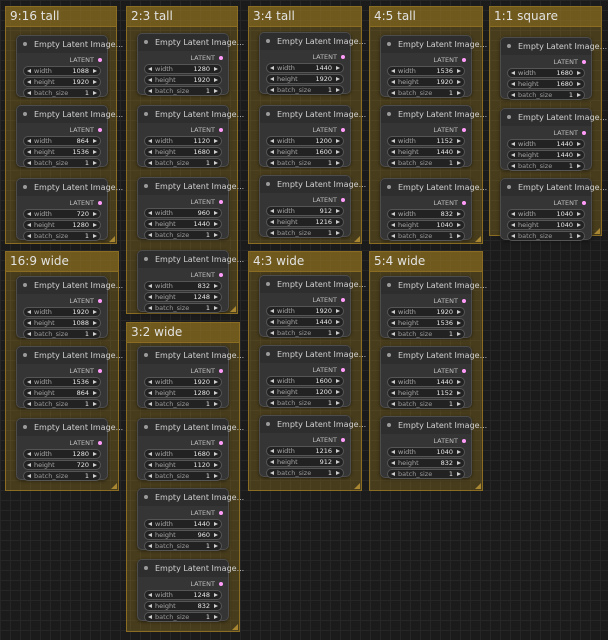 Image resolution: width=608 pixels, height=640 pixels. Describe the element at coordinates (305, 211) in the screenshot. I see `width-widget: width 912` at that location.